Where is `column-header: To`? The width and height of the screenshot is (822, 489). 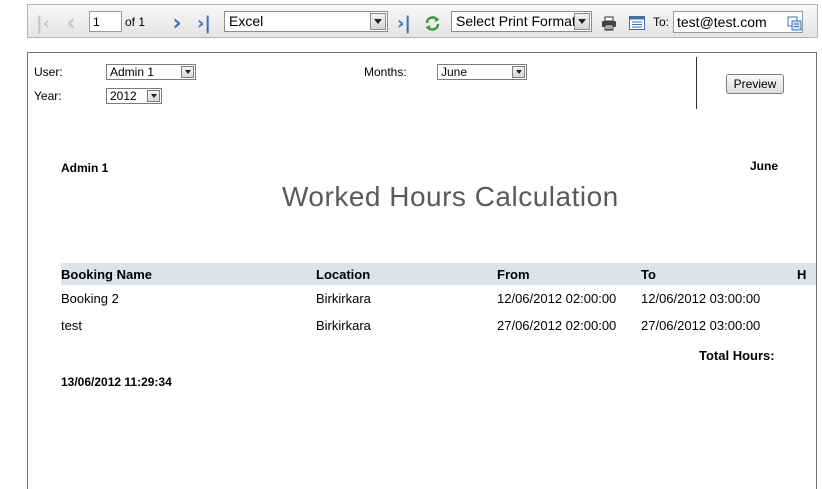 column-header: To is located at coordinates (648, 274).